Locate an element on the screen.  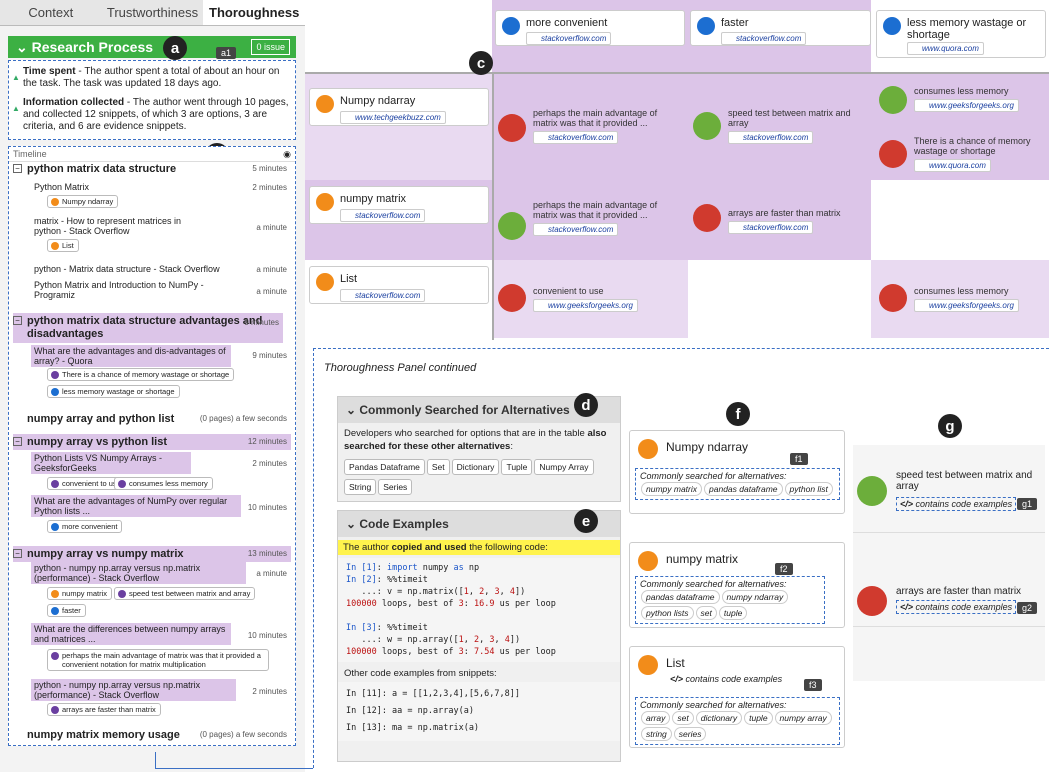
evidence: convenient to use www.geeksforgeeks.org is located at coordinates (608, 299).